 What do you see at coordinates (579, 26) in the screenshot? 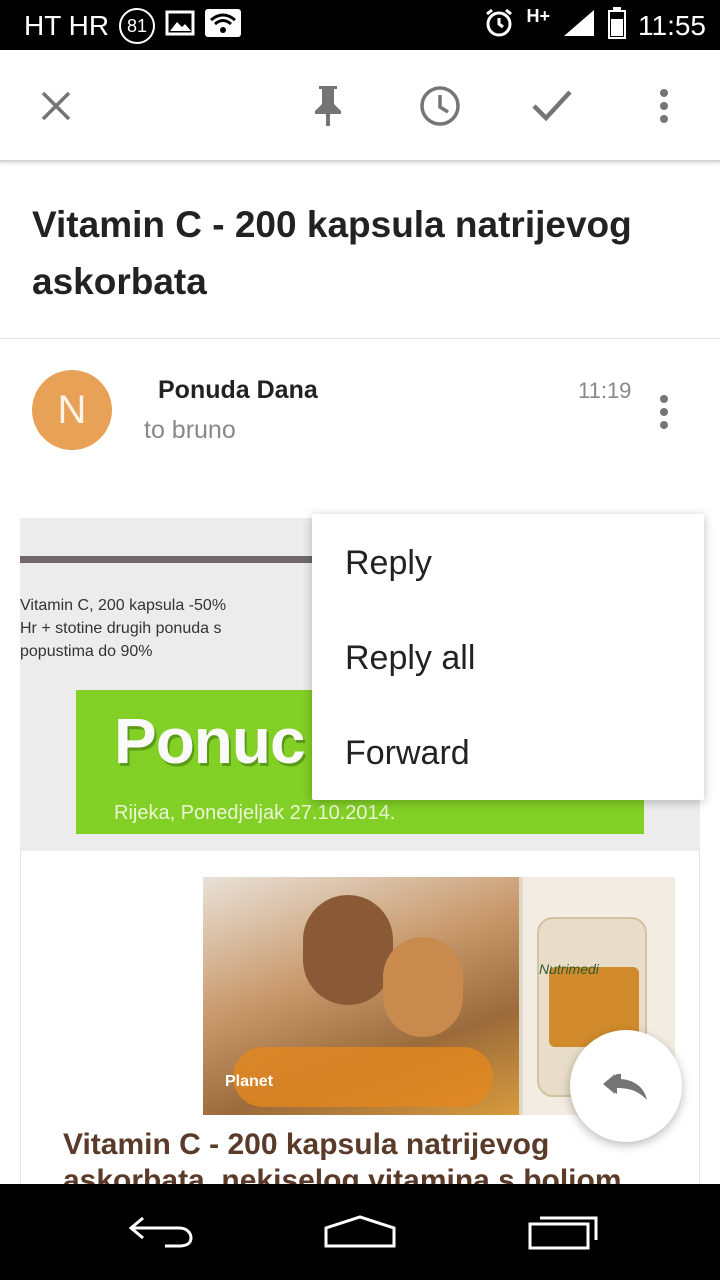
I see `signal-icon` at bounding box center [579, 26].